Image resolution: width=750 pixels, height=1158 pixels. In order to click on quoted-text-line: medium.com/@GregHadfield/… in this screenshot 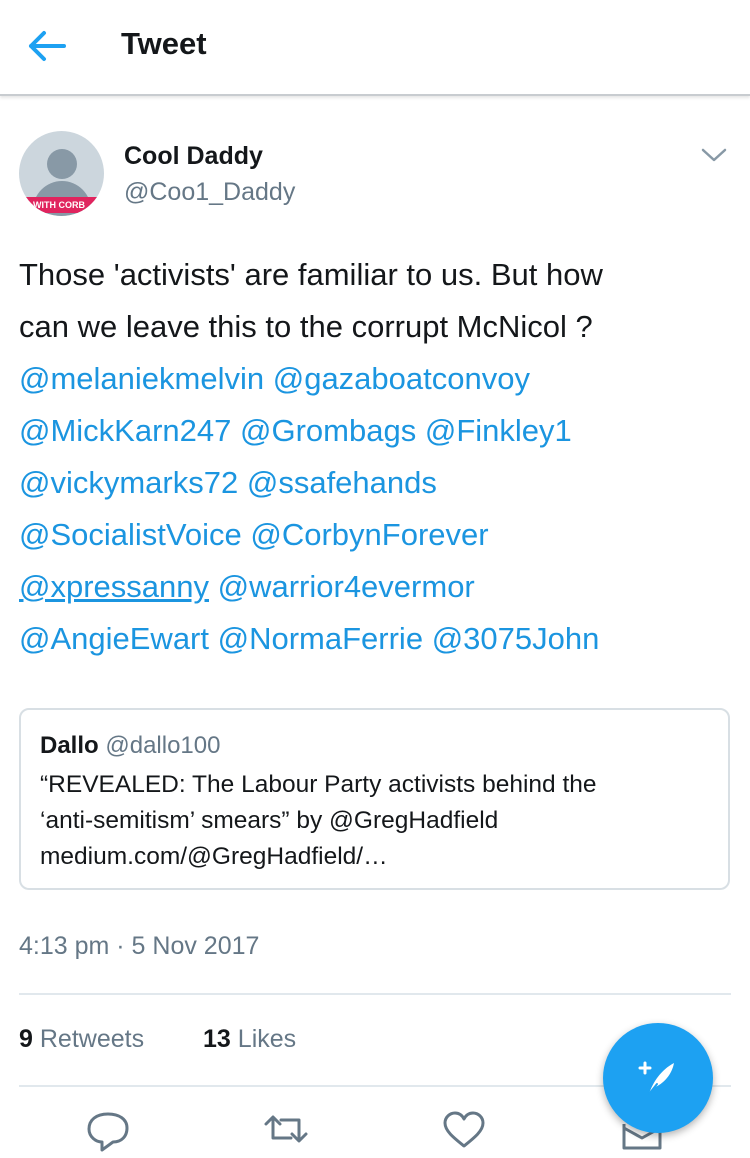, I will do `click(214, 856)`.